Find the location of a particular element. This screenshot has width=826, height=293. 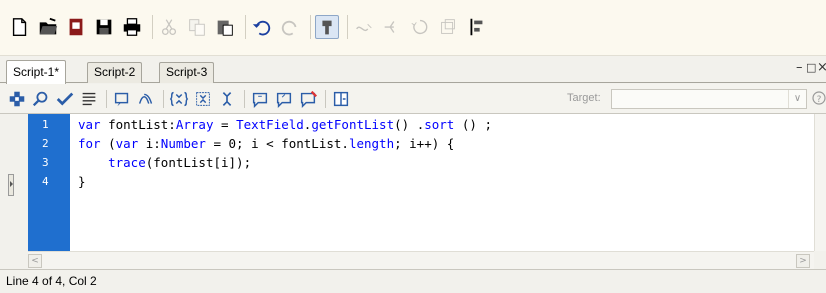

open-folder-icon is located at coordinates (48, 26).